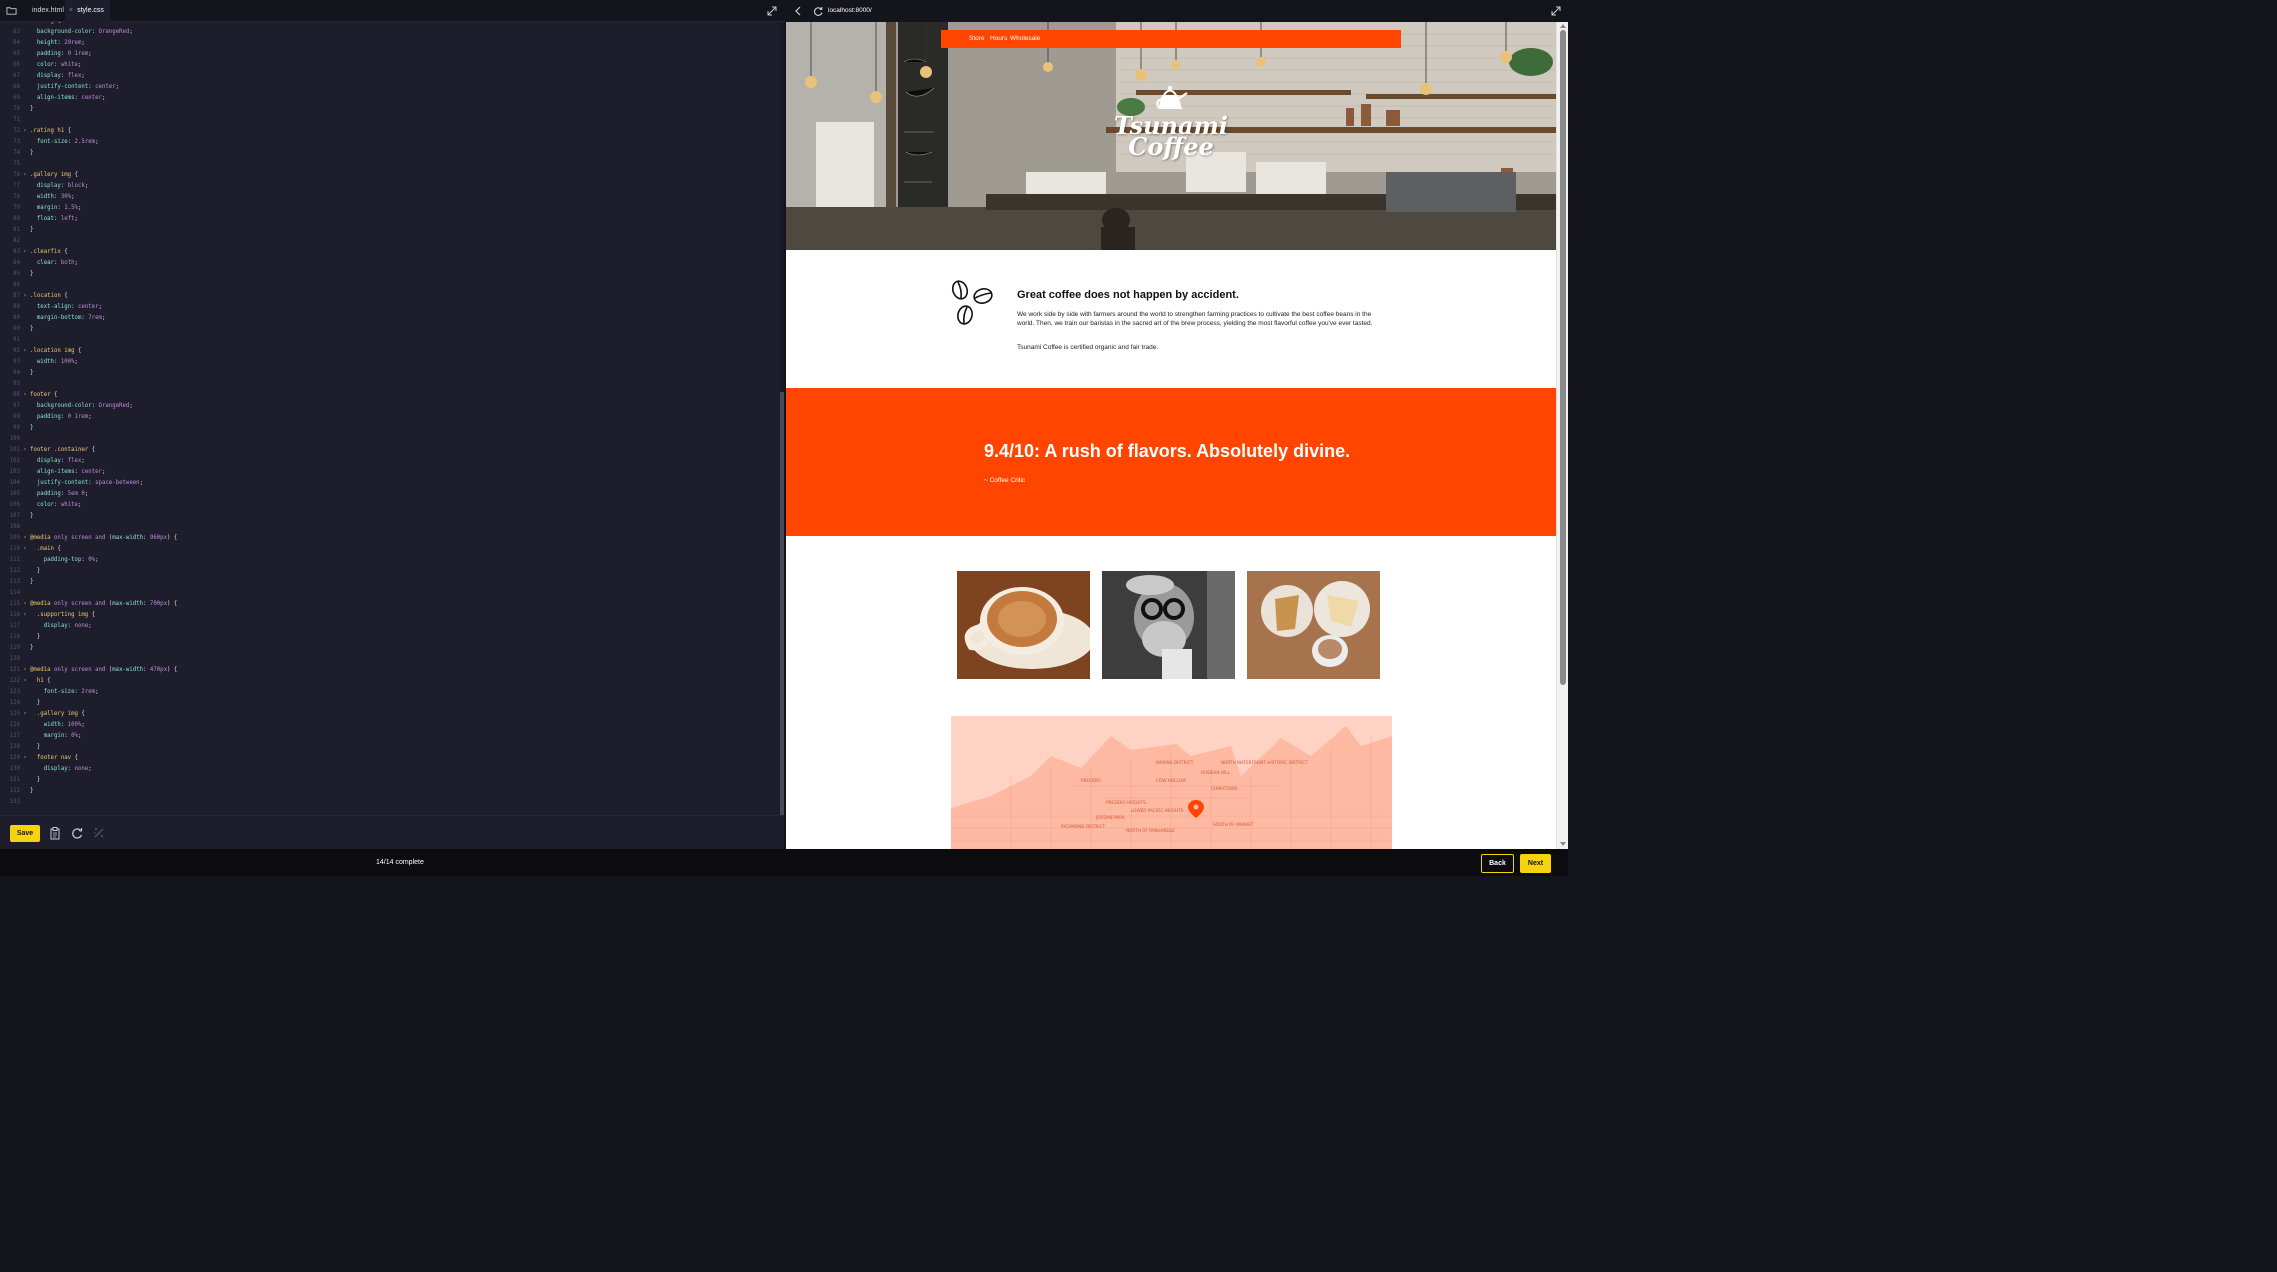 This screenshot has width=2277, height=1272. I want to click on code-line: 120, so click(390, 659).